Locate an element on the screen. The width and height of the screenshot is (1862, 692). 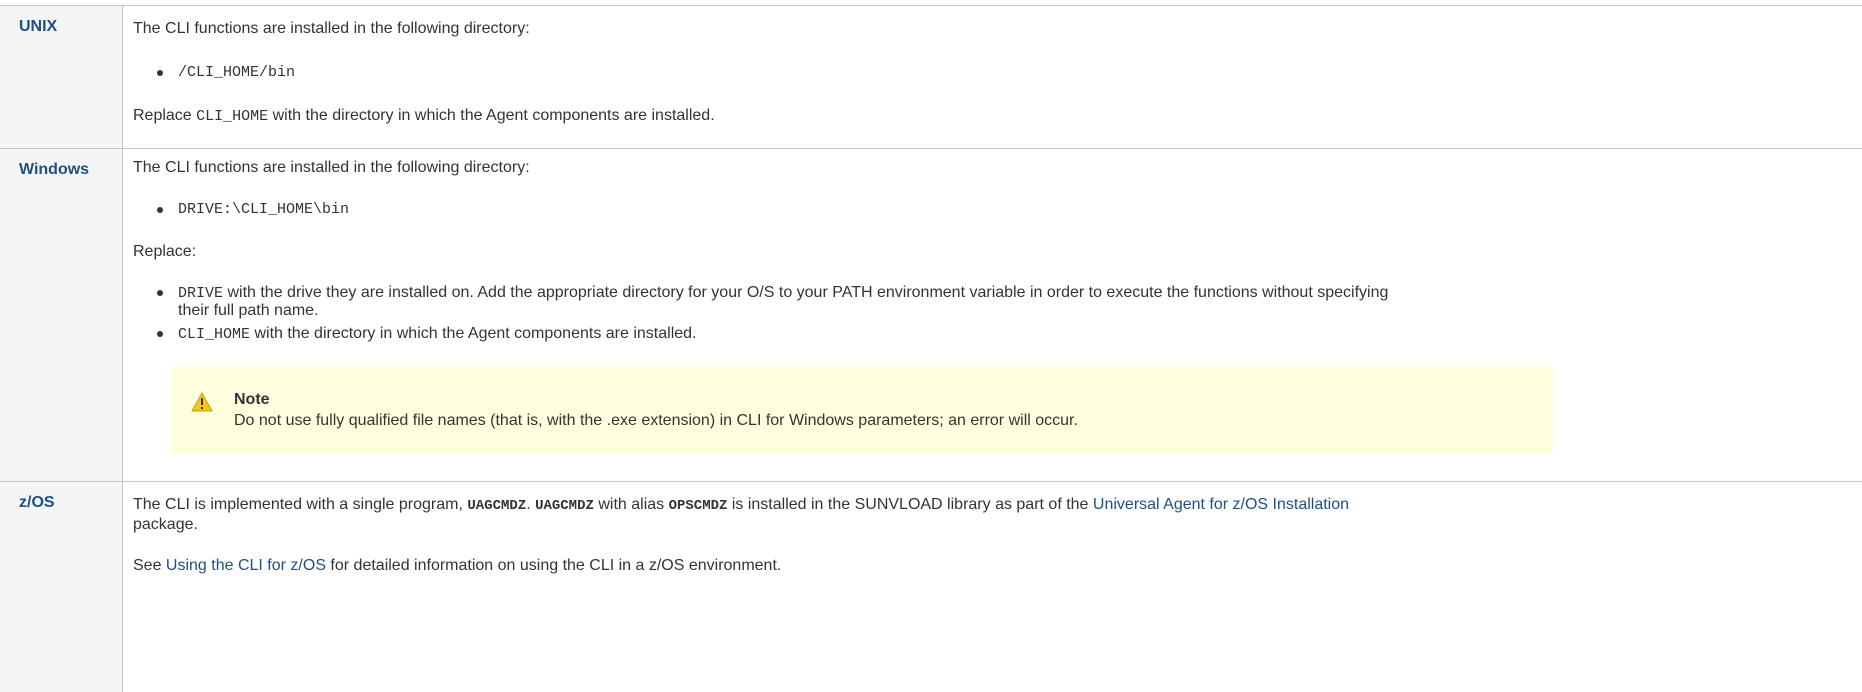
zos-paragraph-1-continued: package. is located at coordinates (165, 524).